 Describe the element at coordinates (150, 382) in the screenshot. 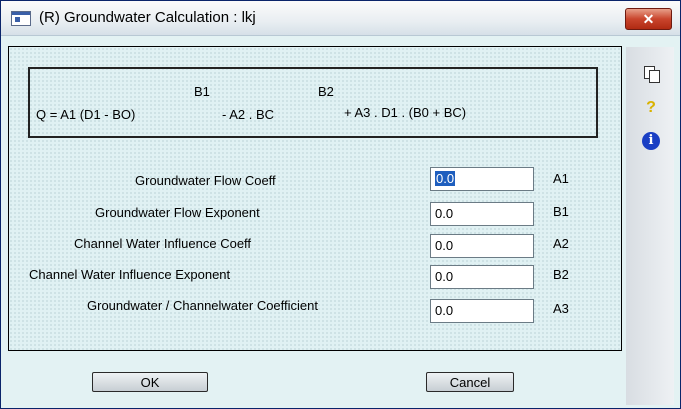

I see `ok-button: OK` at that location.